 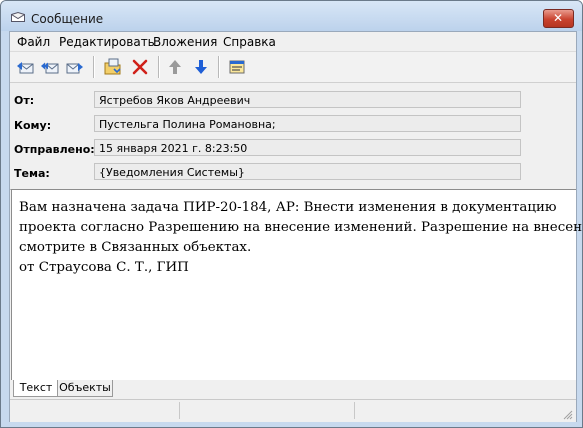 What do you see at coordinates (33, 125) in the screenshot?
I see `to-label: Кому:` at bounding box center [33, 125].